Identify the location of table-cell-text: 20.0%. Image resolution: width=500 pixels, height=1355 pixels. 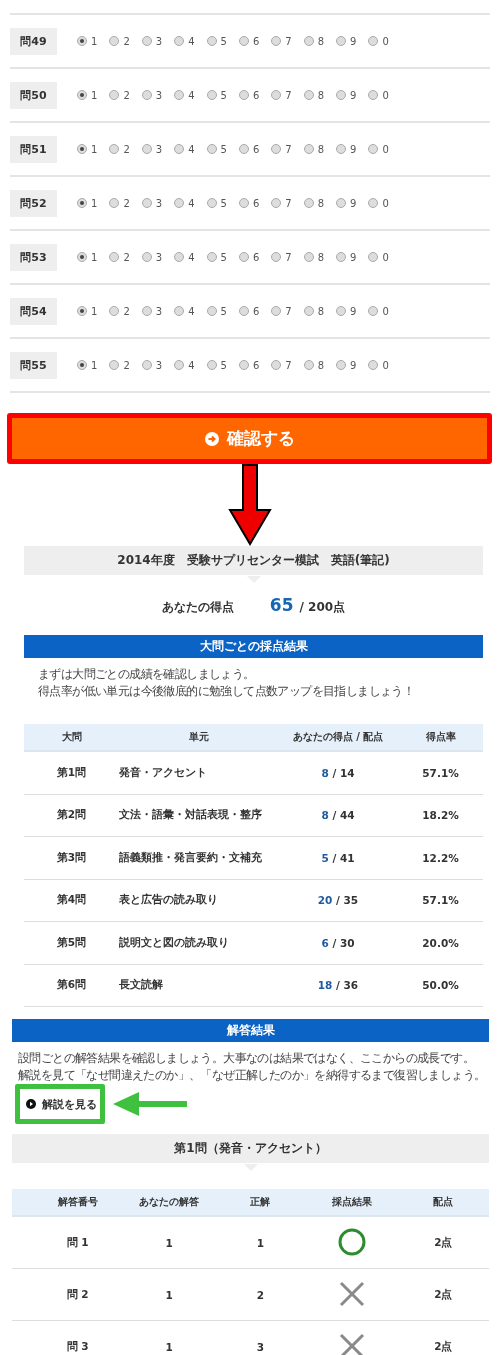
(440, 942).